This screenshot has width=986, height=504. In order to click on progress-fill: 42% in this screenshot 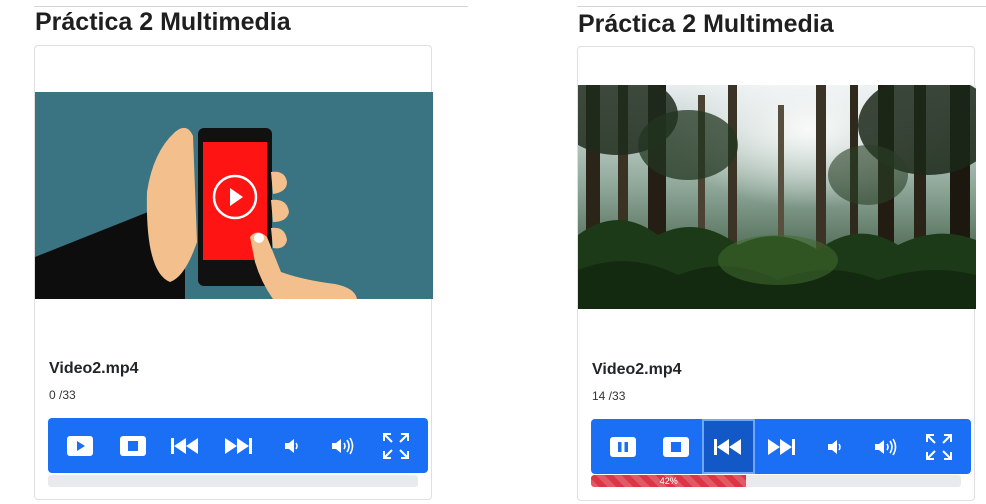, I will do `click(669, 481)`.